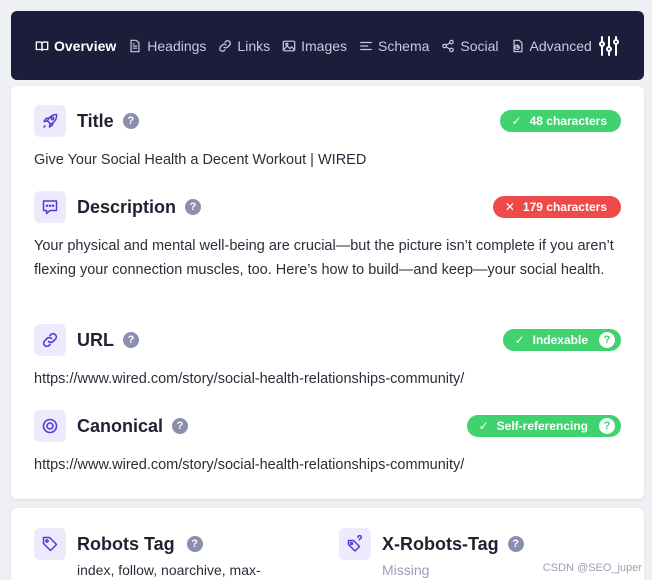 Image resolution: width=652 pixels, height=580 pixels. I want to click on robots-tag-heading: Robots Tag, so click(126, 543).